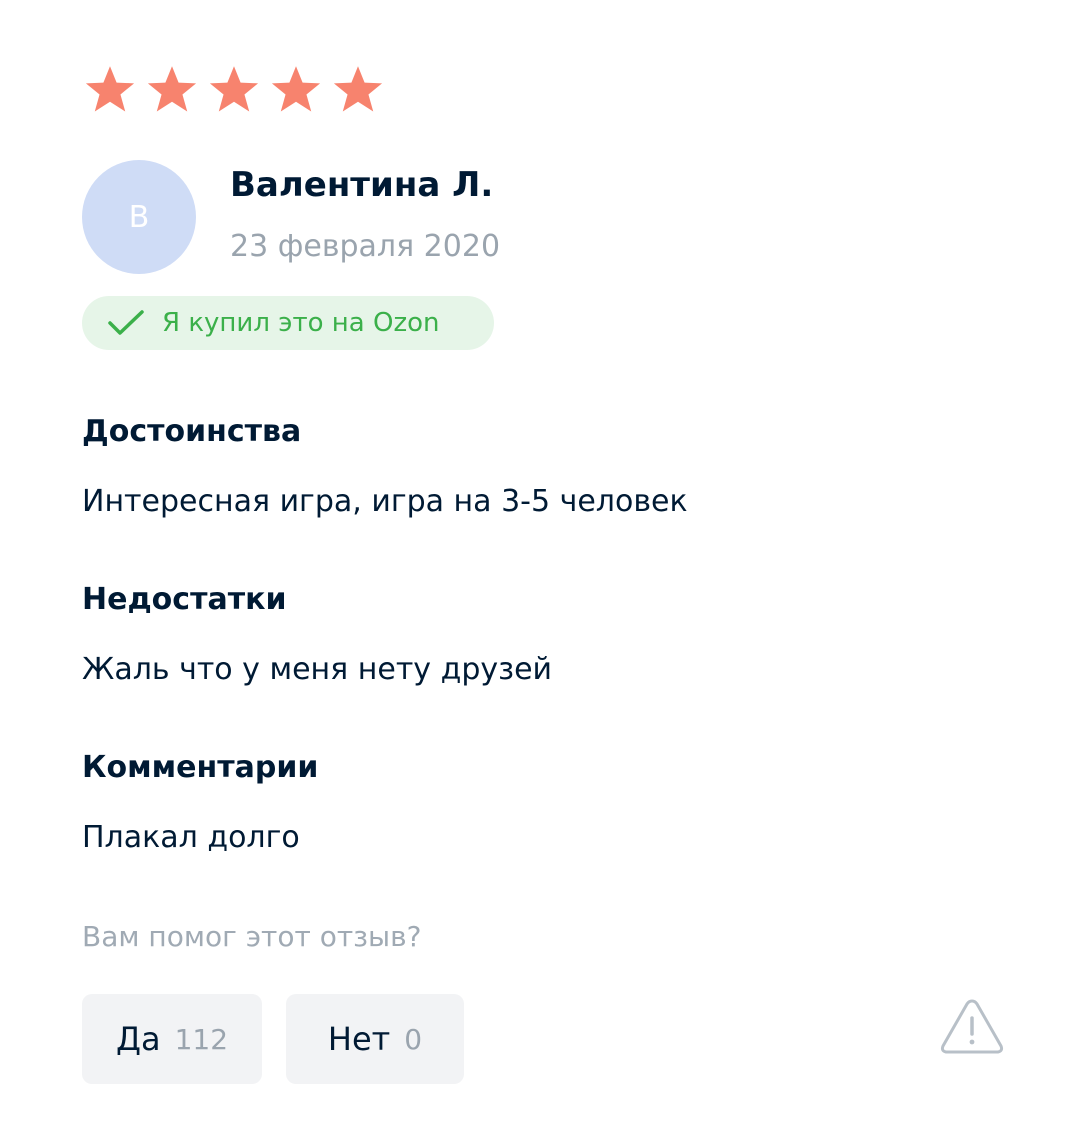 Image resolution: width=1080 pixels, height=1132 pixels. I want to click on avatar: В, so click(139, 217).